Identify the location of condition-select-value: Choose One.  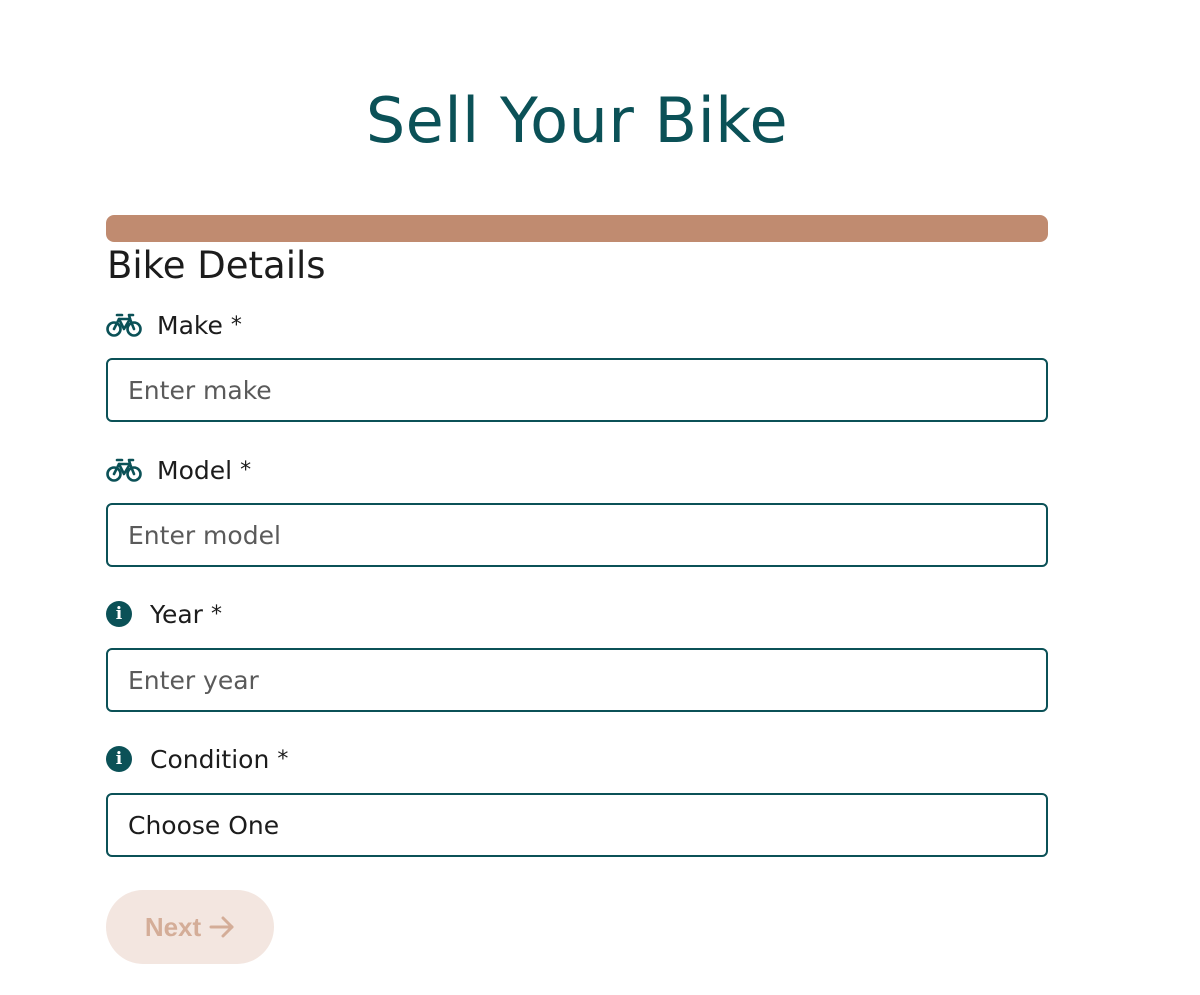
(204, 825).